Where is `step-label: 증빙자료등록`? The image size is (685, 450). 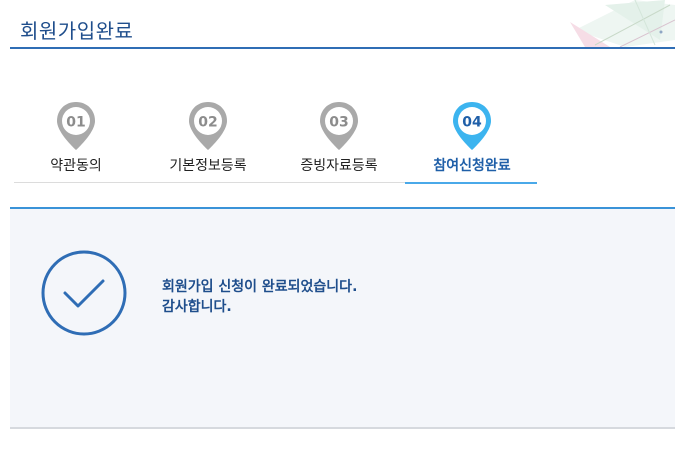 step-label: 증빙자료등록 is located at coordinates (339, 166).